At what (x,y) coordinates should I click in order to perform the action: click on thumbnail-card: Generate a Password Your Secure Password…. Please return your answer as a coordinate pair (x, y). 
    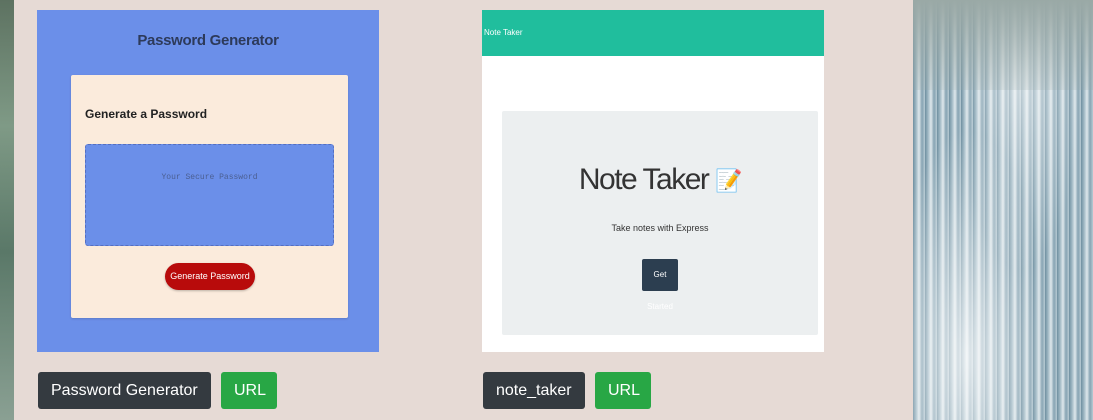
    Looking at the image, I should click on (209, 196).